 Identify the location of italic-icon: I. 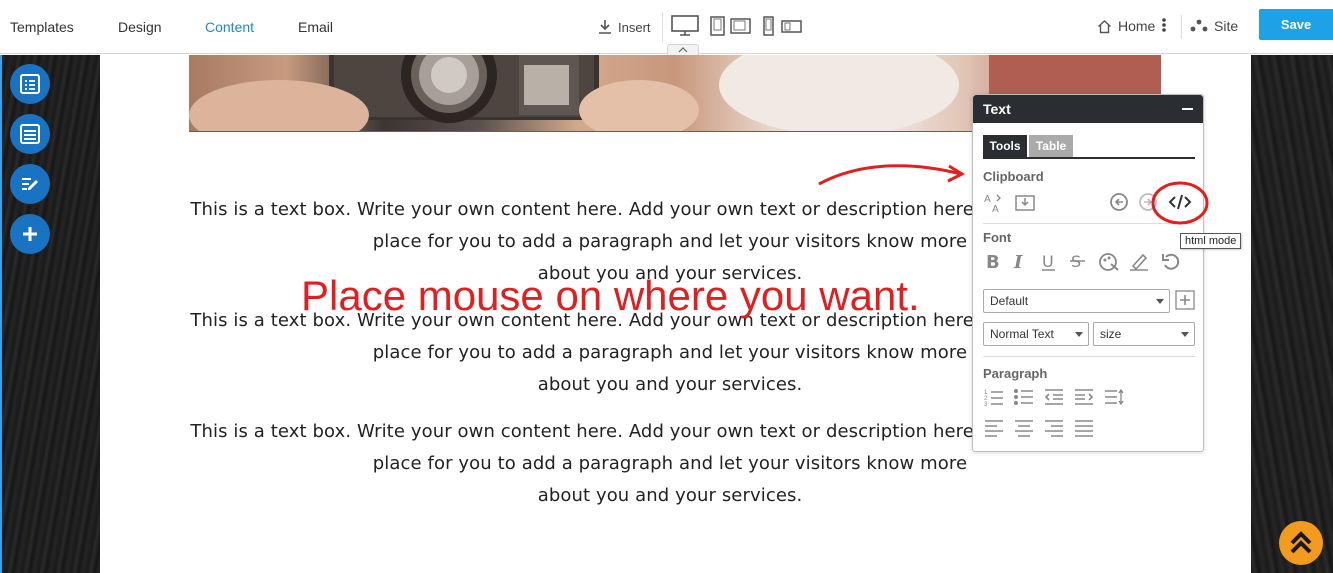
(1019, 262).